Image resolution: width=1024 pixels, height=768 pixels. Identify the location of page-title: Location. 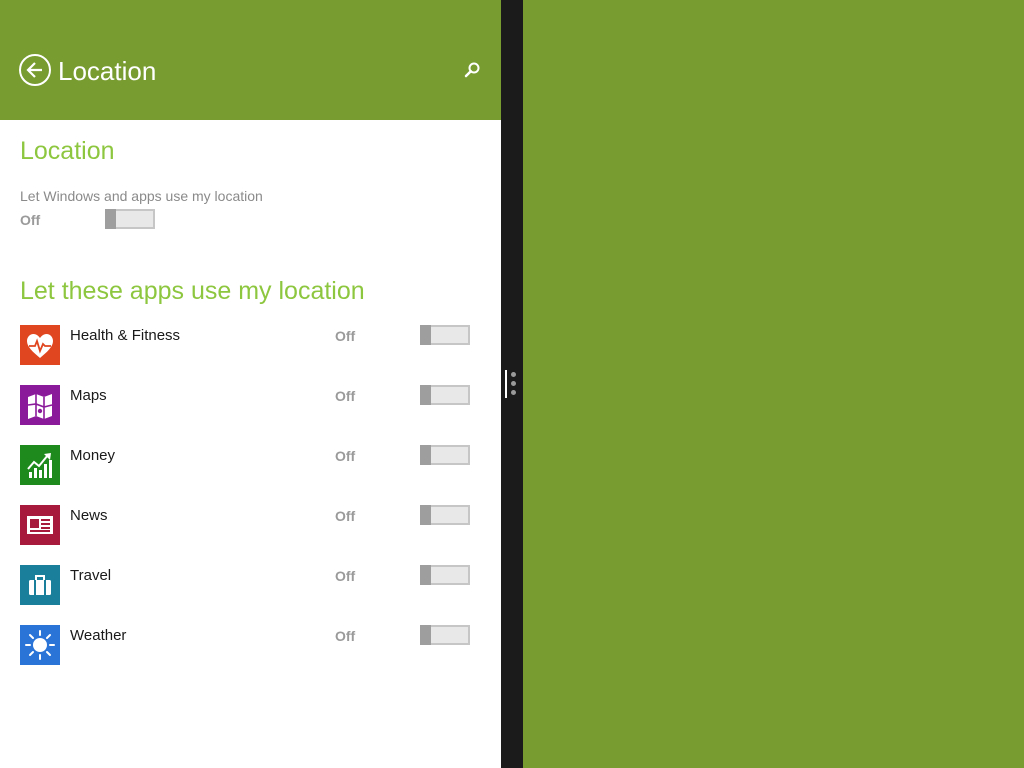
(107, 71).